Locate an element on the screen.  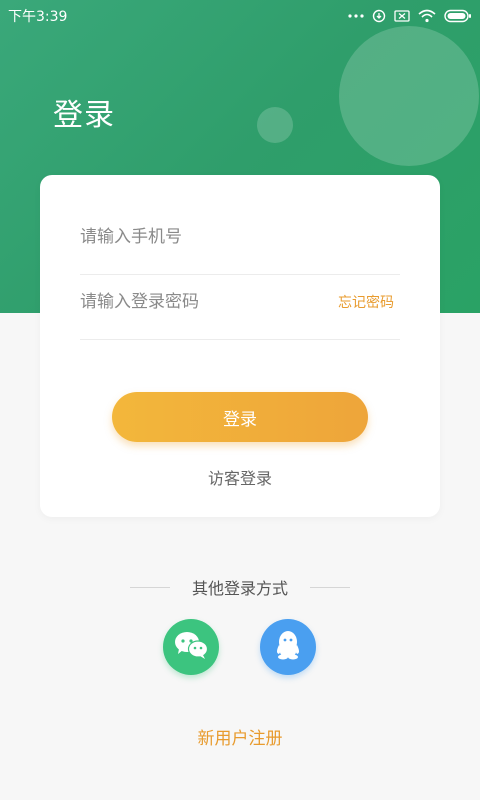
wechat-icon is located at coordinates (191, 647).